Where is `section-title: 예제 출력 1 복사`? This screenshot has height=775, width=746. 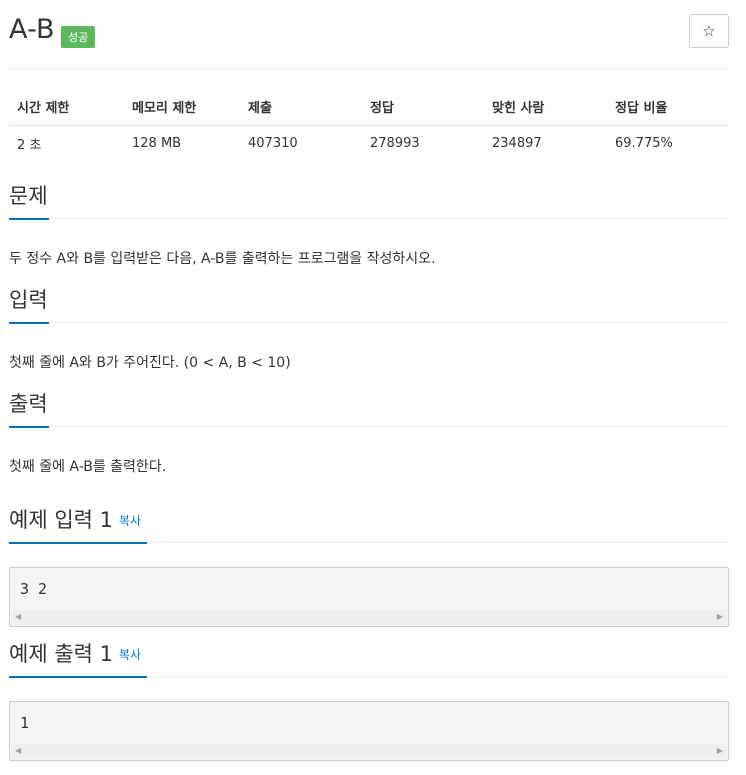
section-title: 예제 출력 1 복사 is located at coordinates (75, 655).